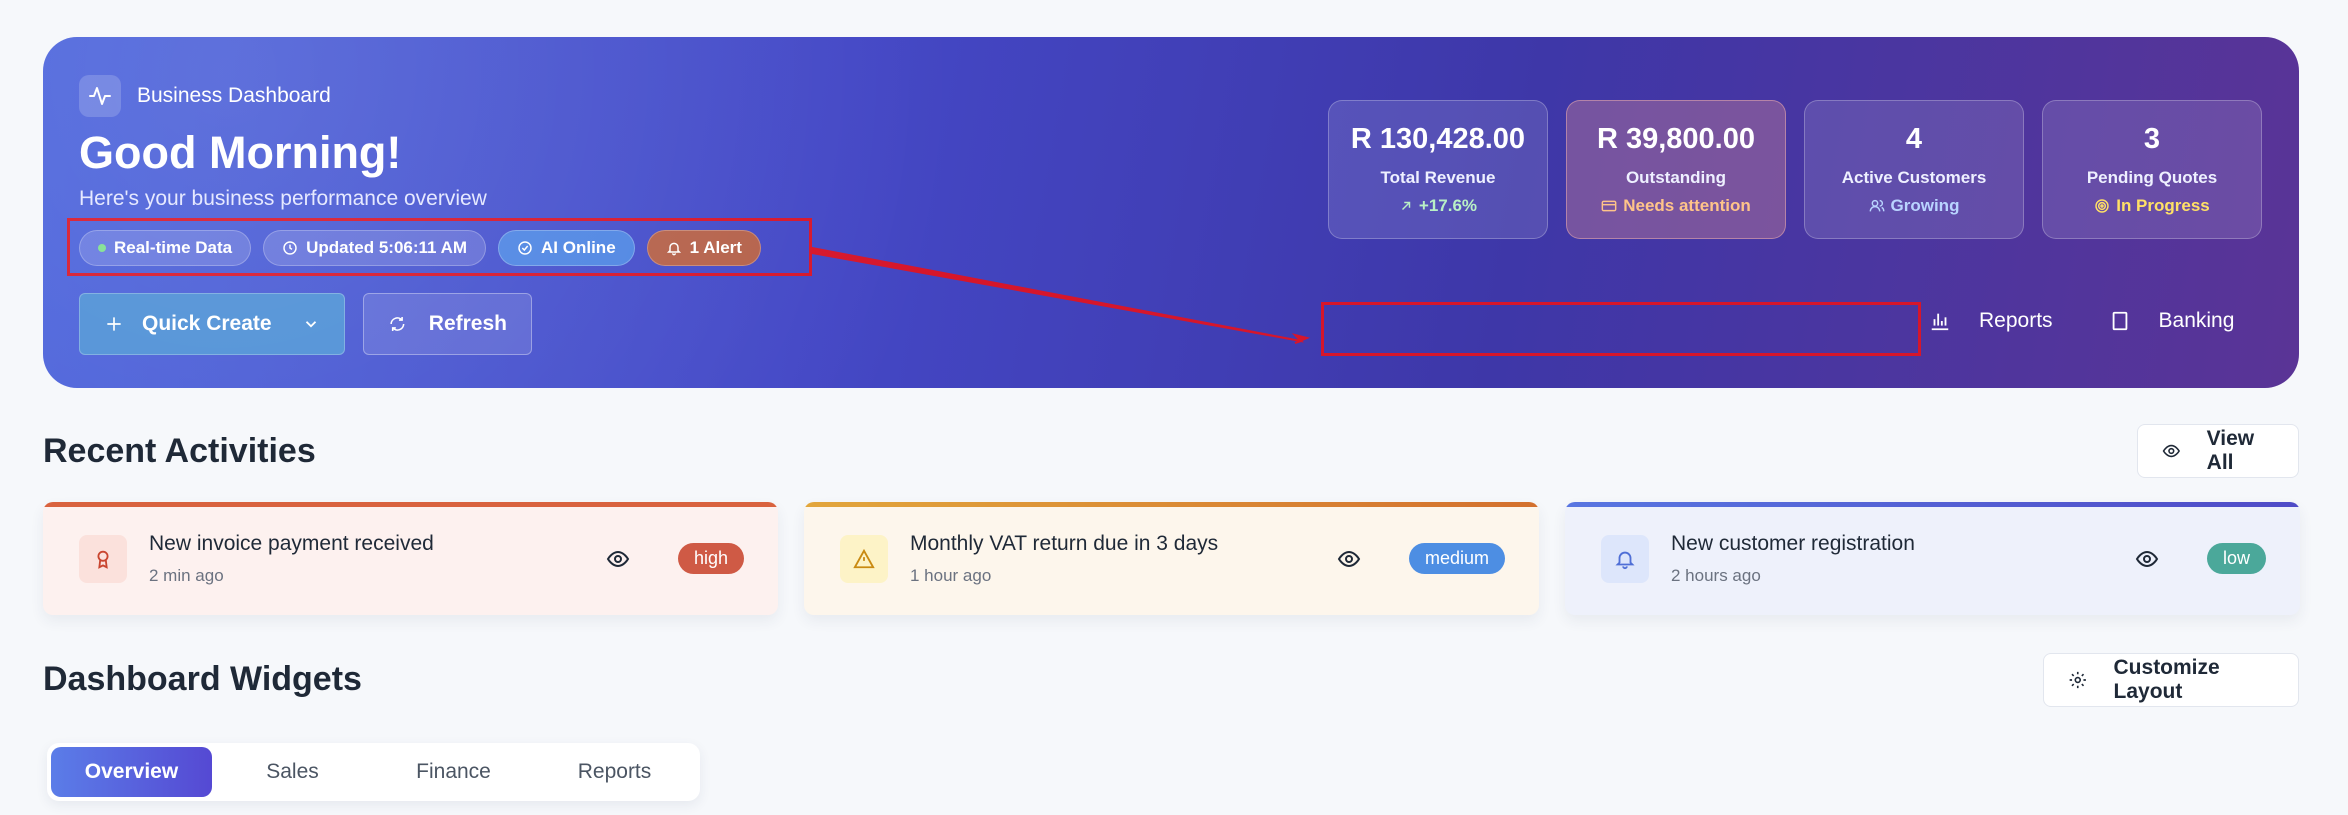 The height and width of the screenshot is (815, 2348). What do you see at coordinates (179, 451) in the screenshot?
I see `recent-activities-title: Recent Activities` at bounding box center [179, 451].